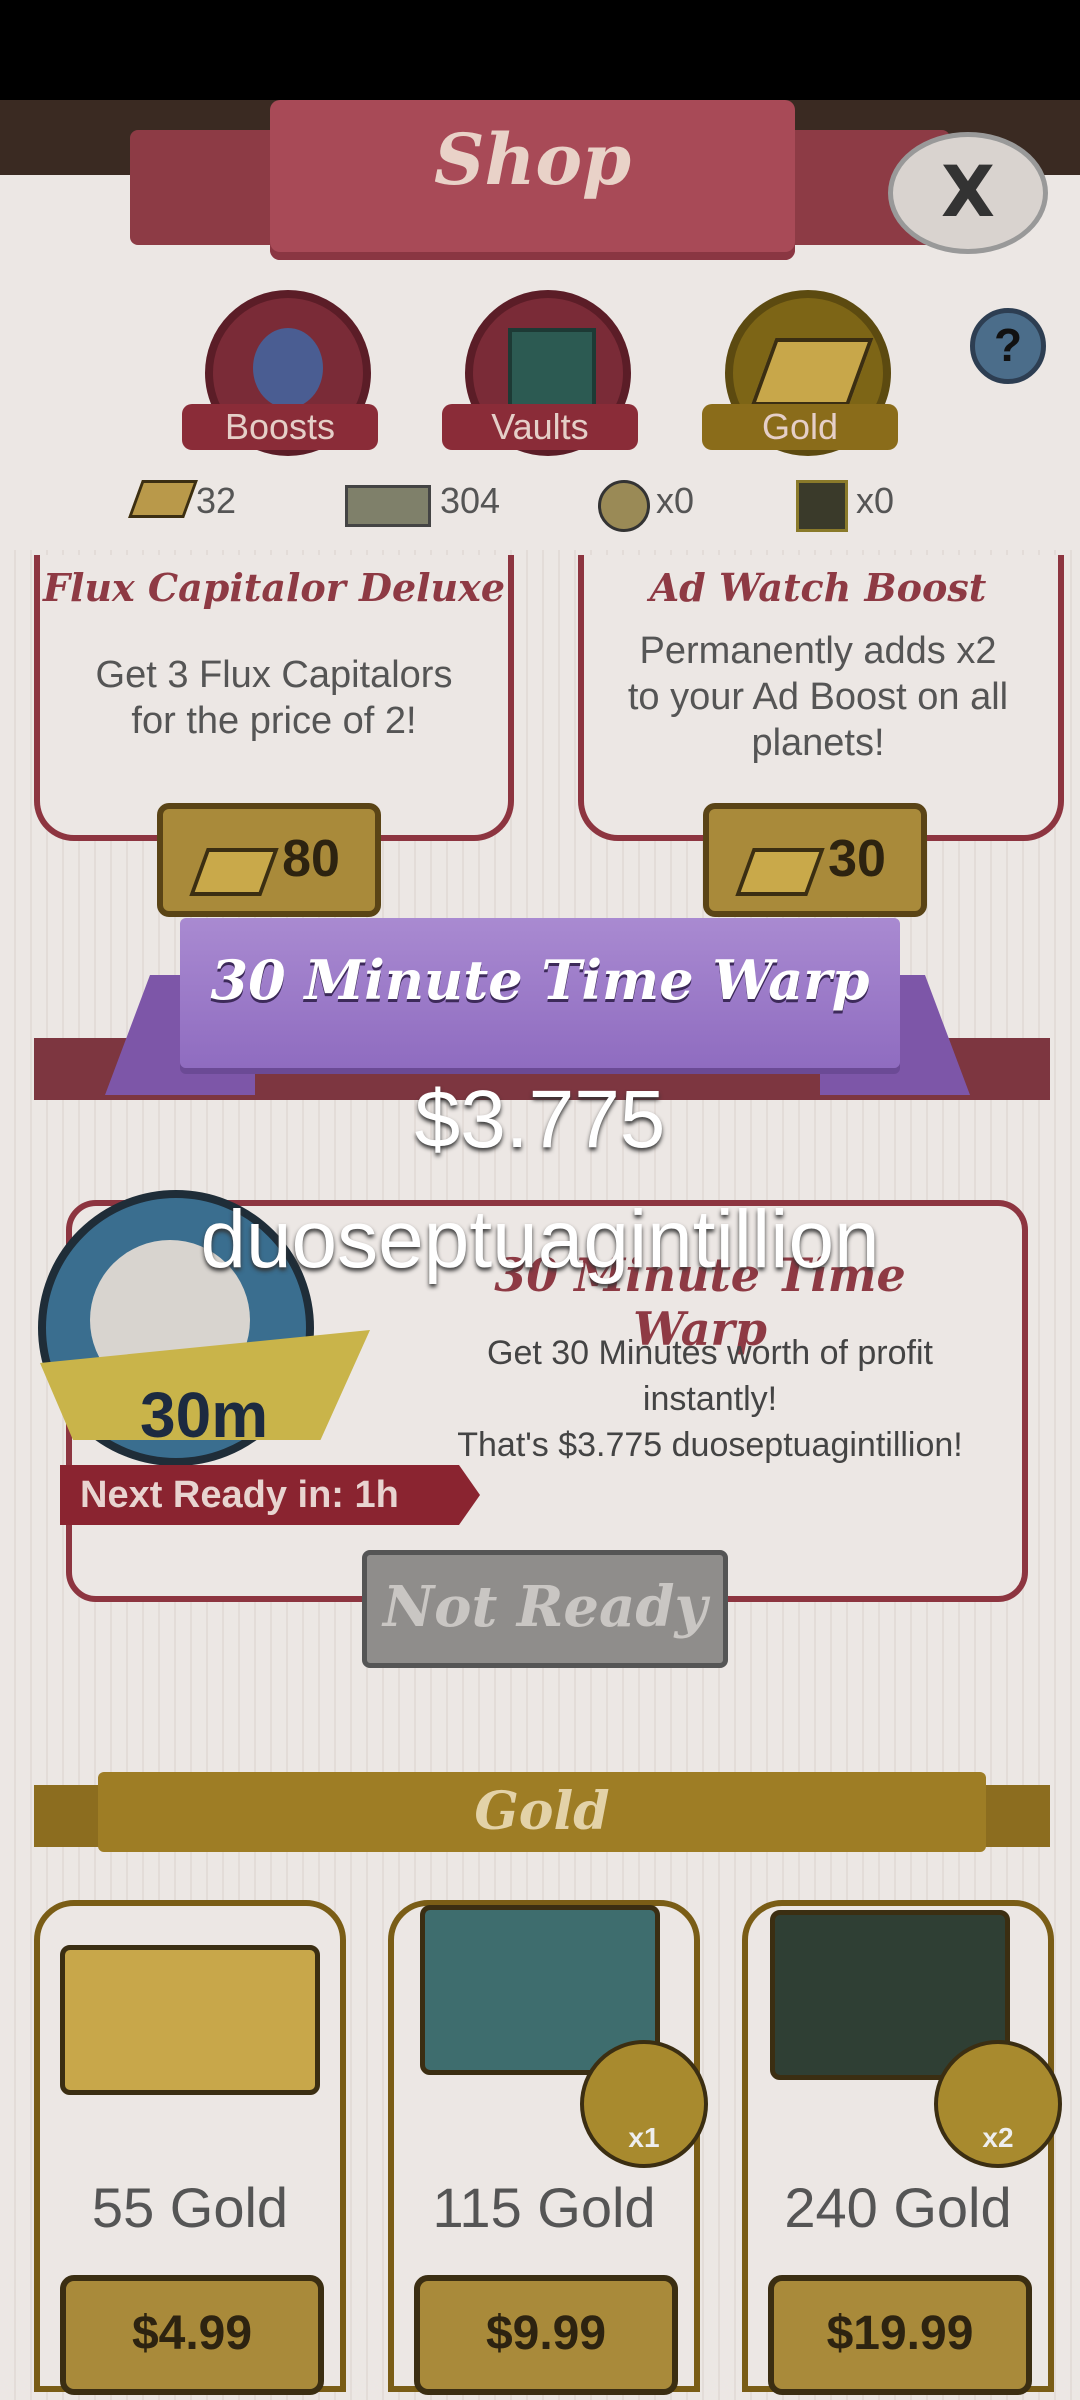 This screenshot has width=1080, height=2400. I want to click on reward-amount: $3.775 duoseptuagintillion, so click(540, 1179).